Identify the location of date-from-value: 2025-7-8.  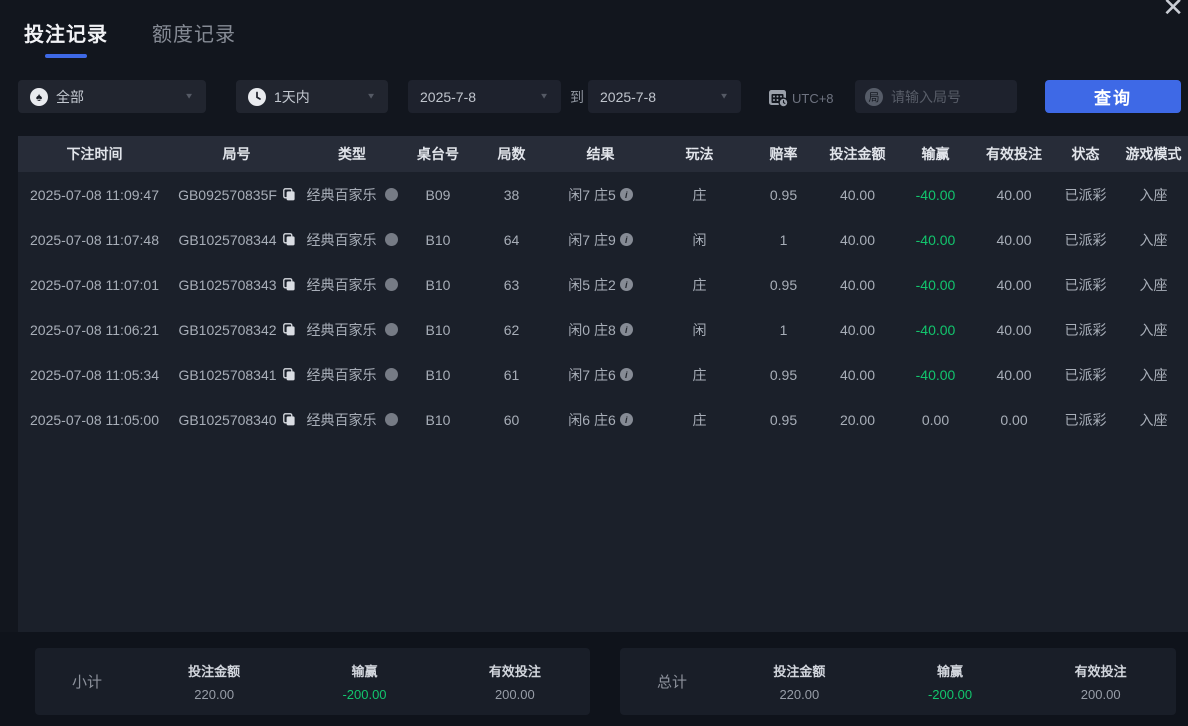
(448, 96).